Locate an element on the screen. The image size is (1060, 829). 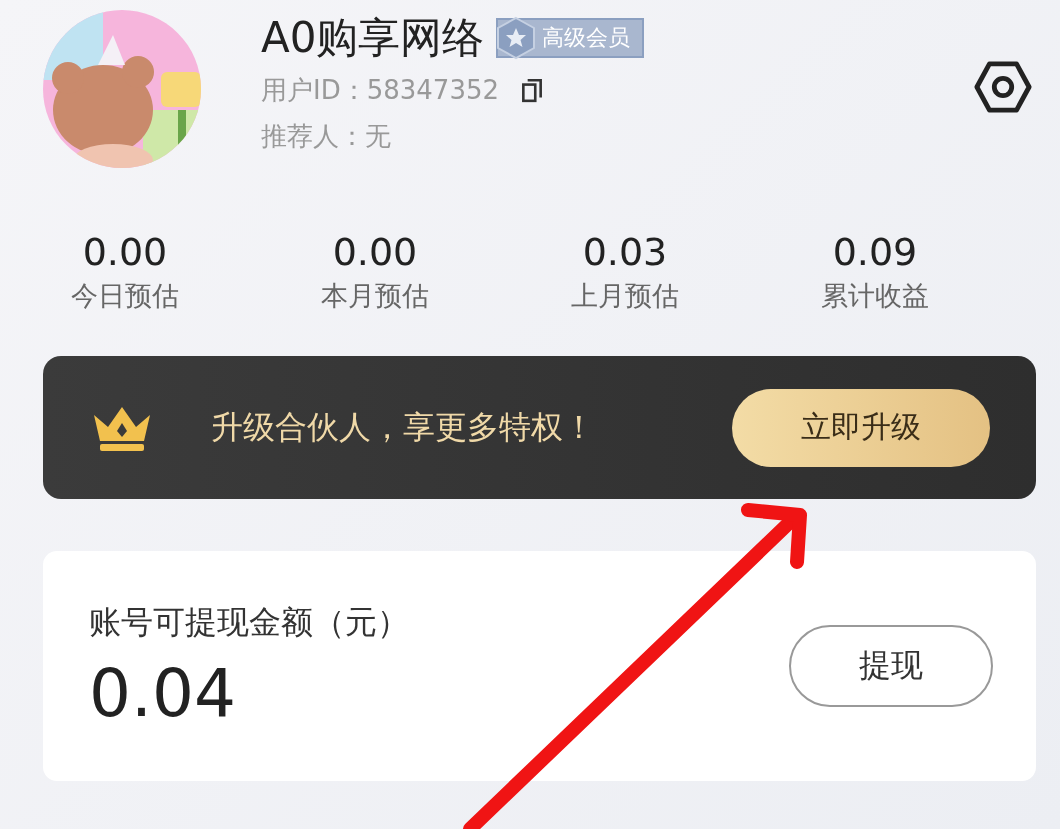
referrer-label: 推荐人： is located at coordinates (313, 136).